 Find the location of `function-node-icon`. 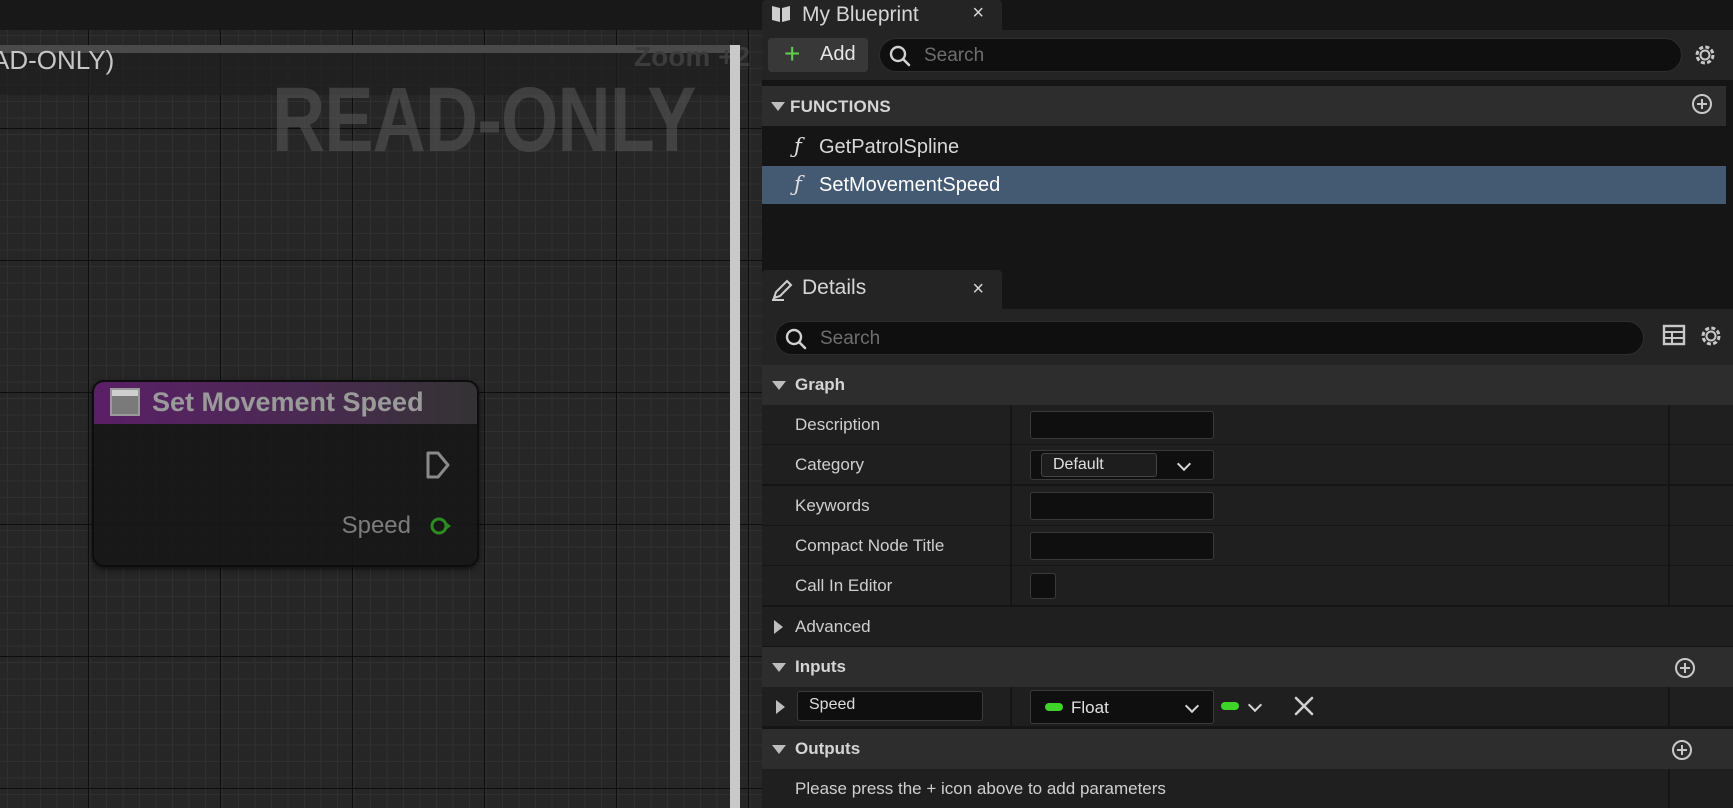

function-node-icon is located at coordinates (125, 402).